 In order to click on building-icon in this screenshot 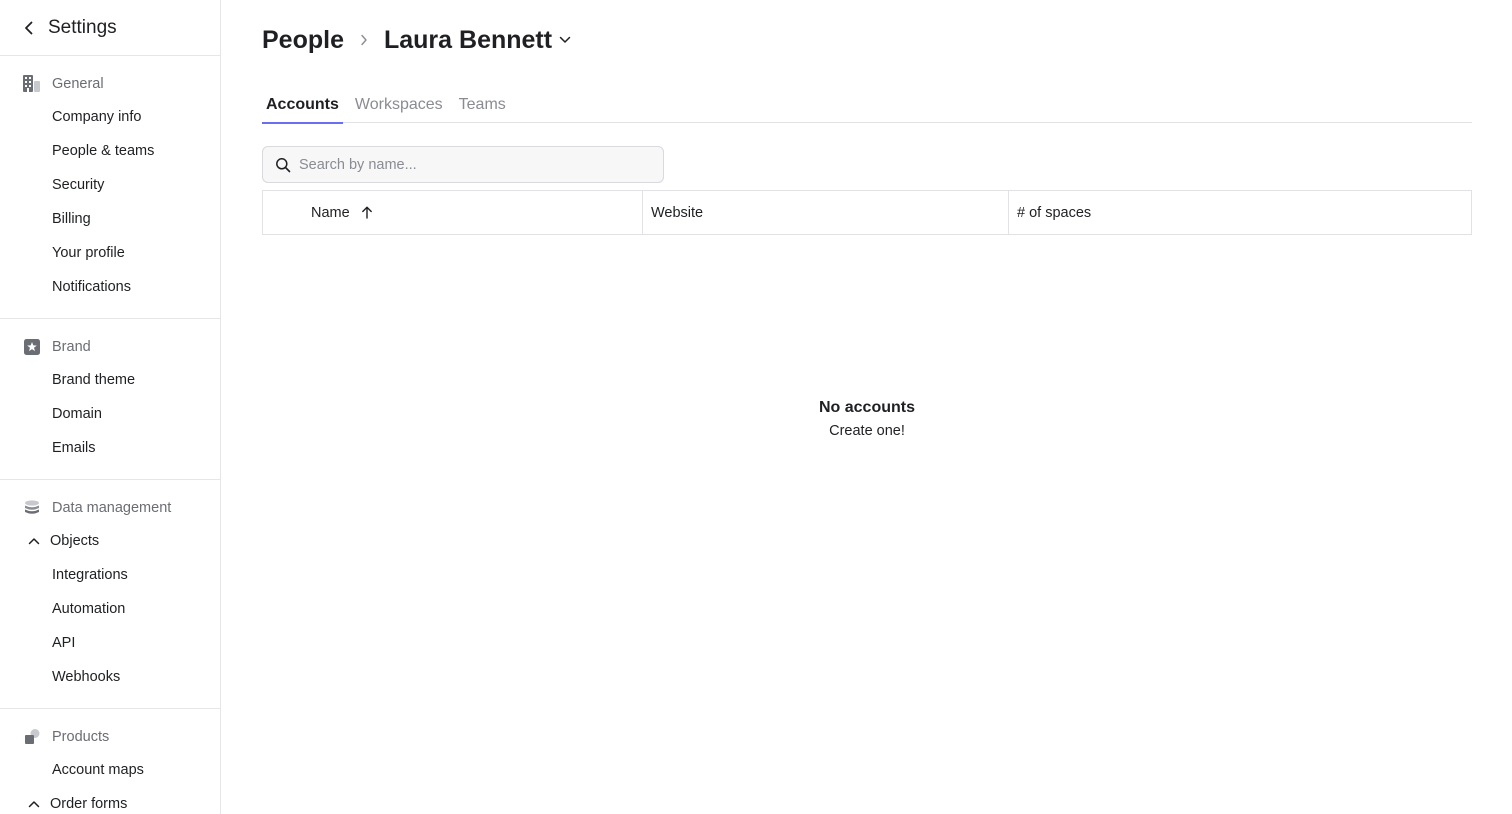, I will do `click(32, 84)`.